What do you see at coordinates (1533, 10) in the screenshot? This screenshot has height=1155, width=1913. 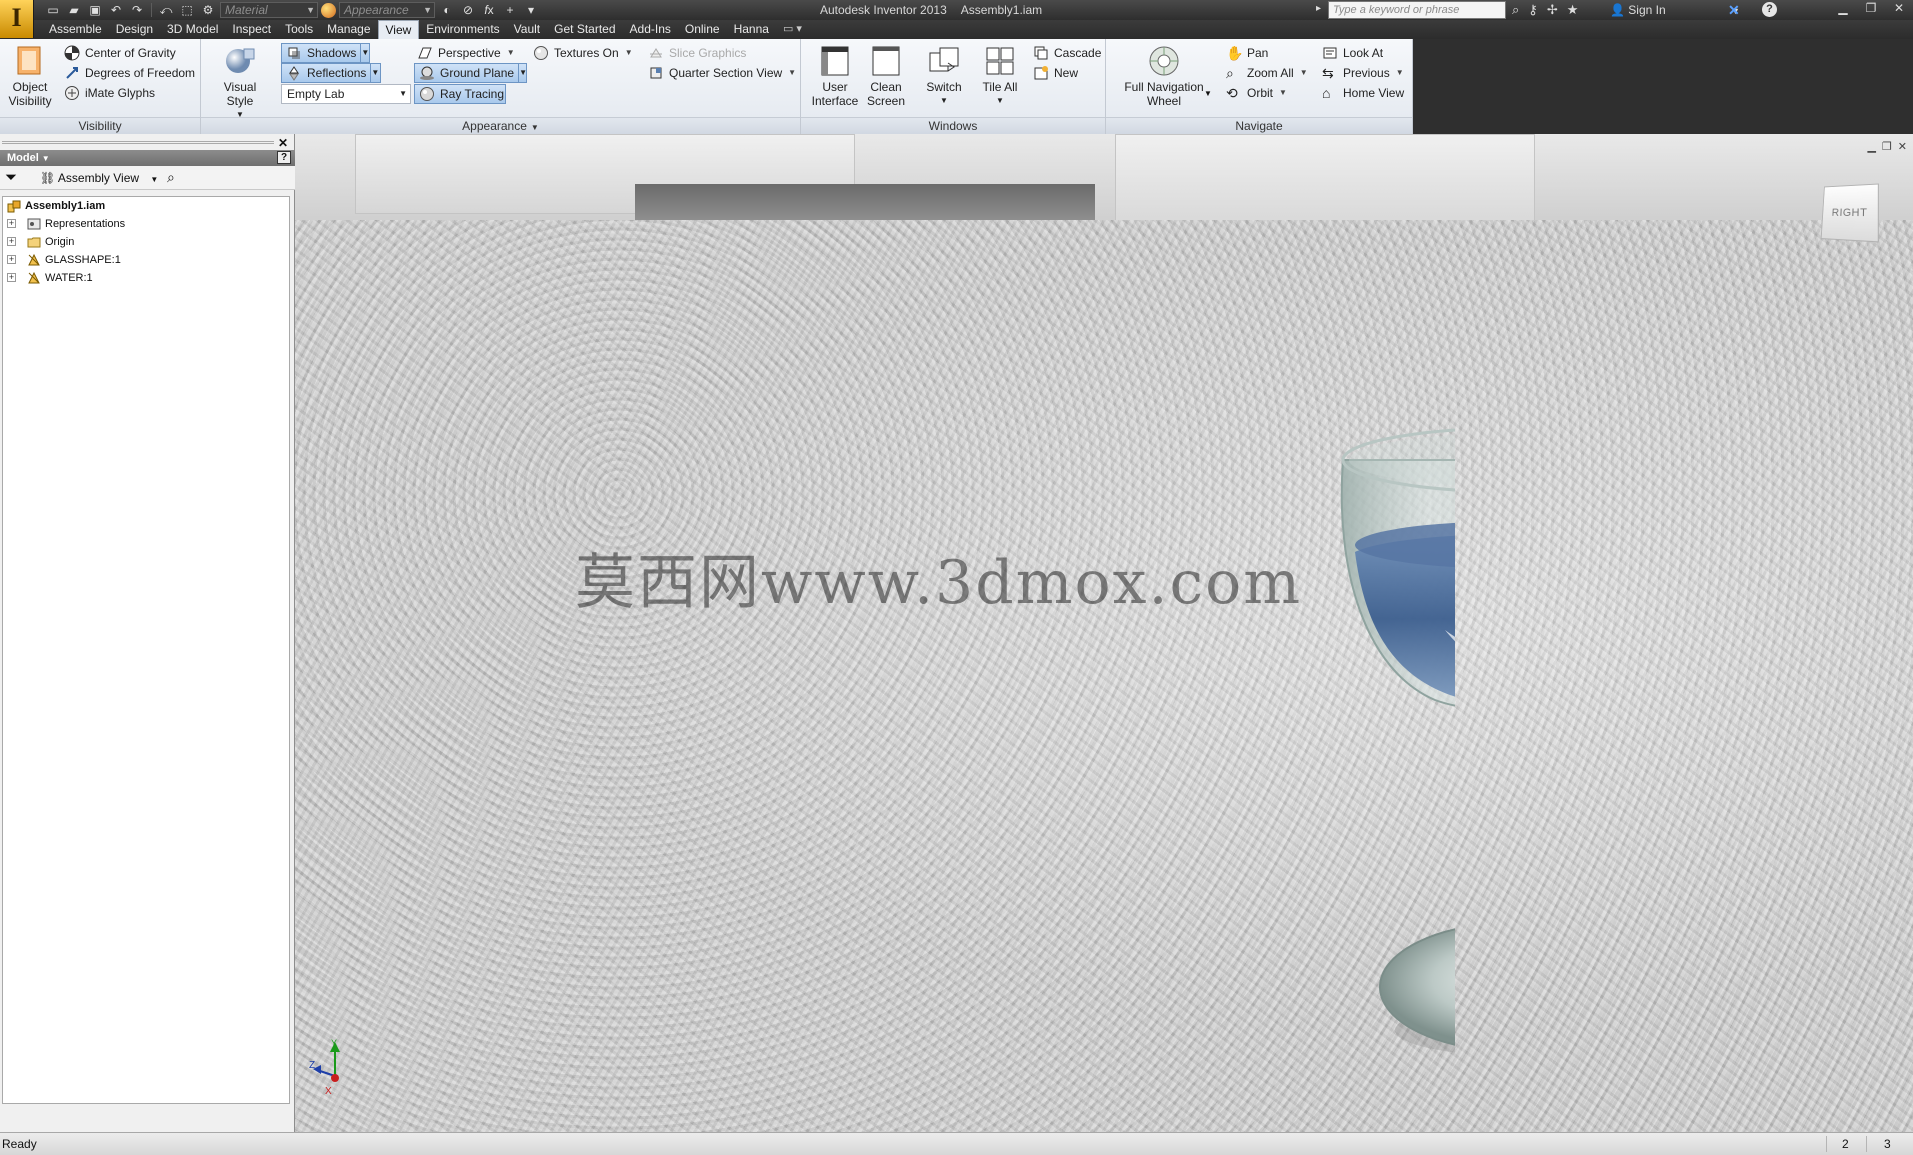 I see `key-icon: ⚷` at bounding box center [1533, 10].